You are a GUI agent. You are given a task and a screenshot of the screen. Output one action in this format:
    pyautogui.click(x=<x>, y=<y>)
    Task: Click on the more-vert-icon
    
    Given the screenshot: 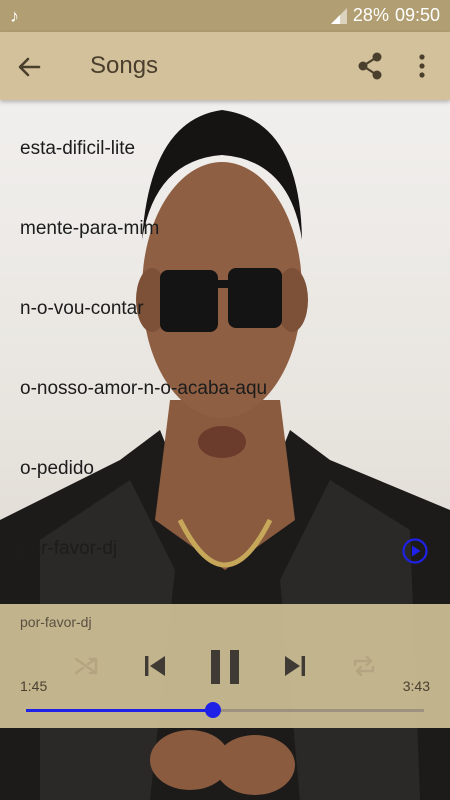 What is the action you would take?
    pyautogui.click(x=422, y=66)
    